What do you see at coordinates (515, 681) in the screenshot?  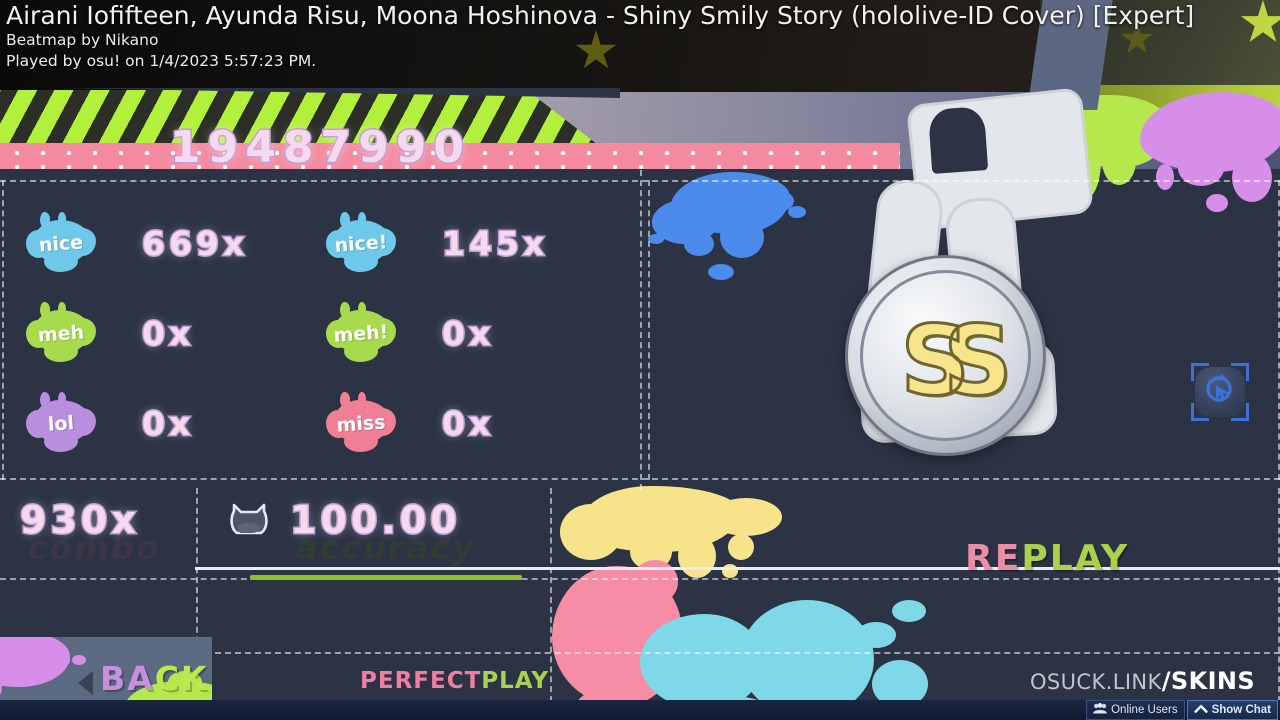 I see `perfect-label-part2: PLAY` at bounding box center [515, 681].